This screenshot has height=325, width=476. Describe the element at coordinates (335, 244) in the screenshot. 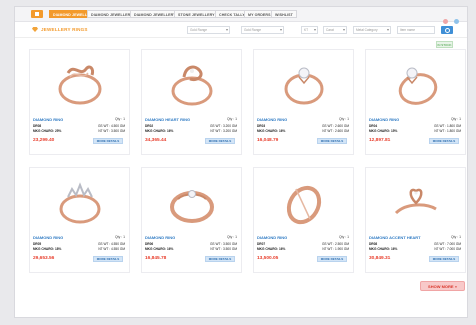

I see `gross-weight: GS WT : 2.500 GM` at that location.